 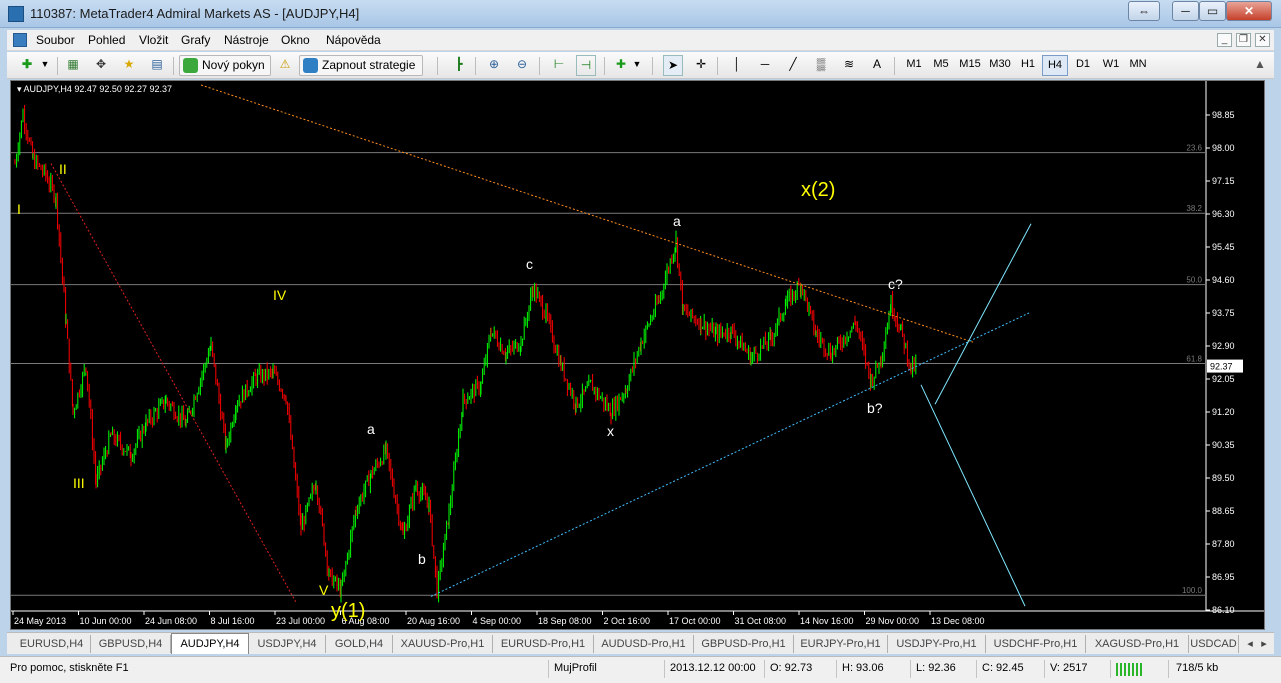 What do you see at coordinates (937, 644) in the screenshot?
I see `tab-usdjpy-pro-h1: USDJPY-Pro,H1` at bounding box center [937, 644].